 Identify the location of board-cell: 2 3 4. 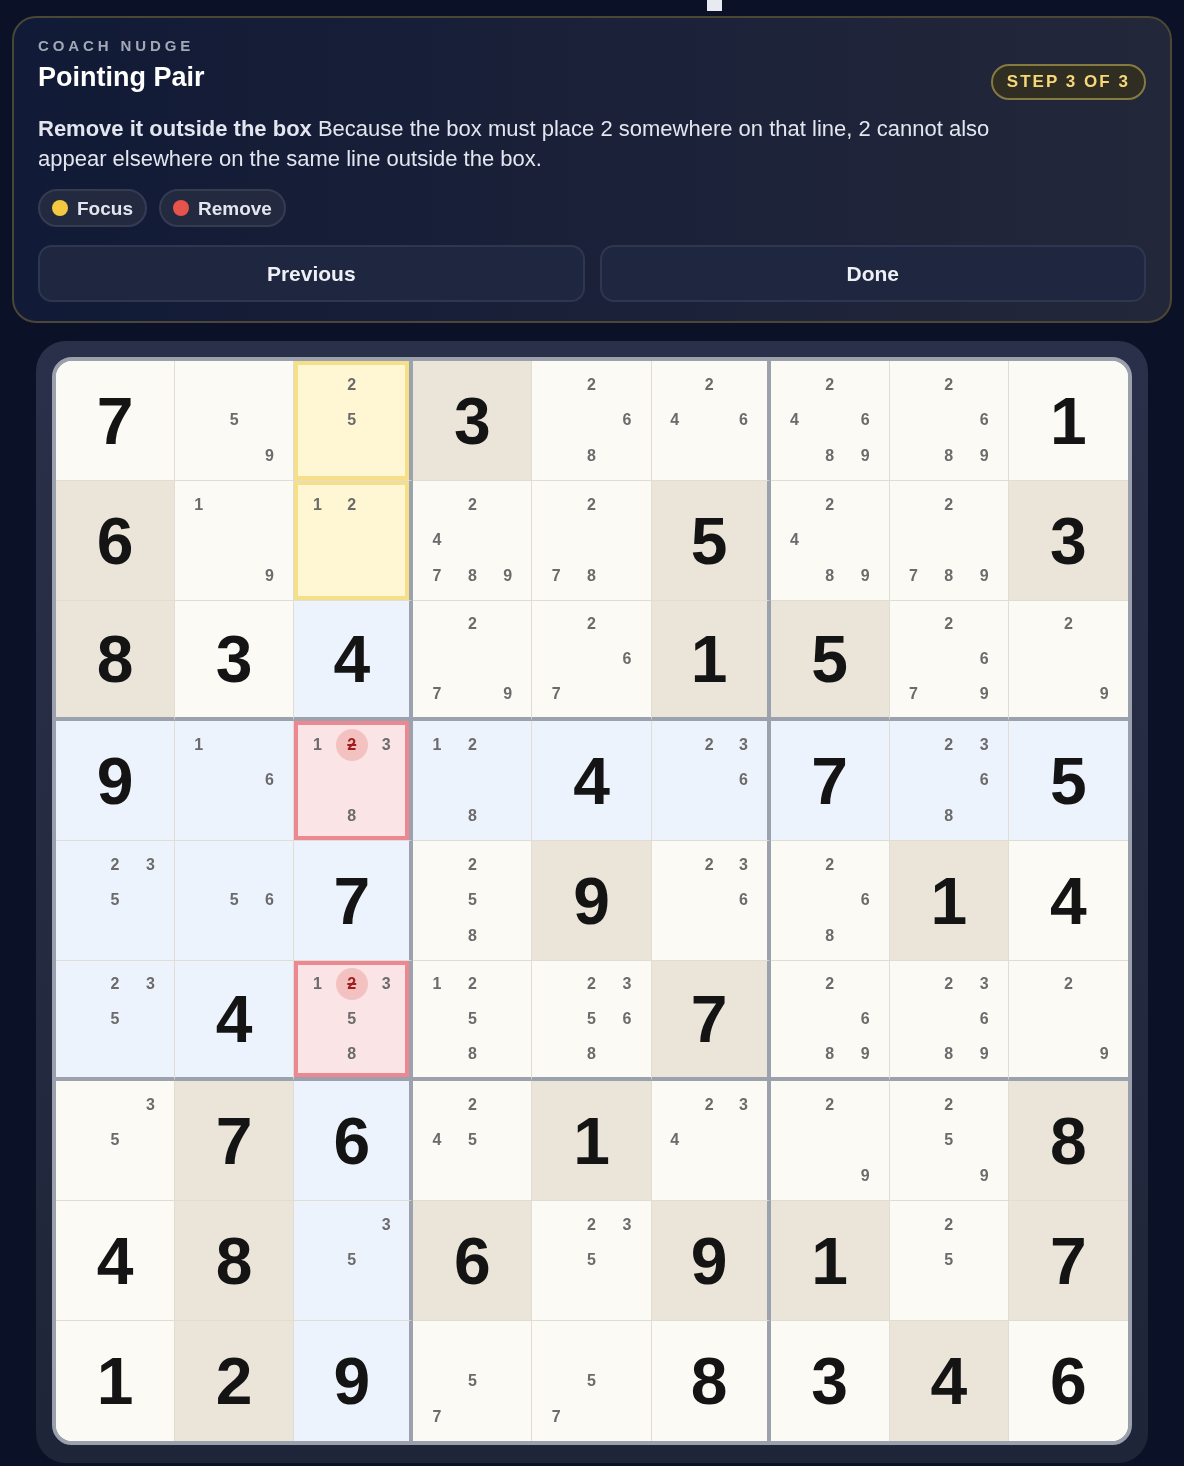
(711, 1141).